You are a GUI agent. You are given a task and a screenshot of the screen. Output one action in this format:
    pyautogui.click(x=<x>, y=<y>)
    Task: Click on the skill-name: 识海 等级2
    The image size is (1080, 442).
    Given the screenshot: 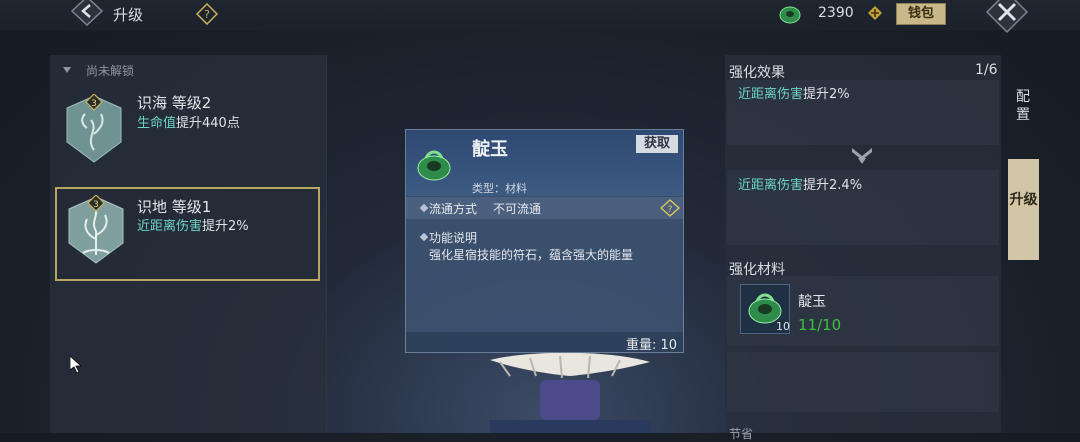 What is the action you would take?
    pyautogui.click(x=174, y=103)
    